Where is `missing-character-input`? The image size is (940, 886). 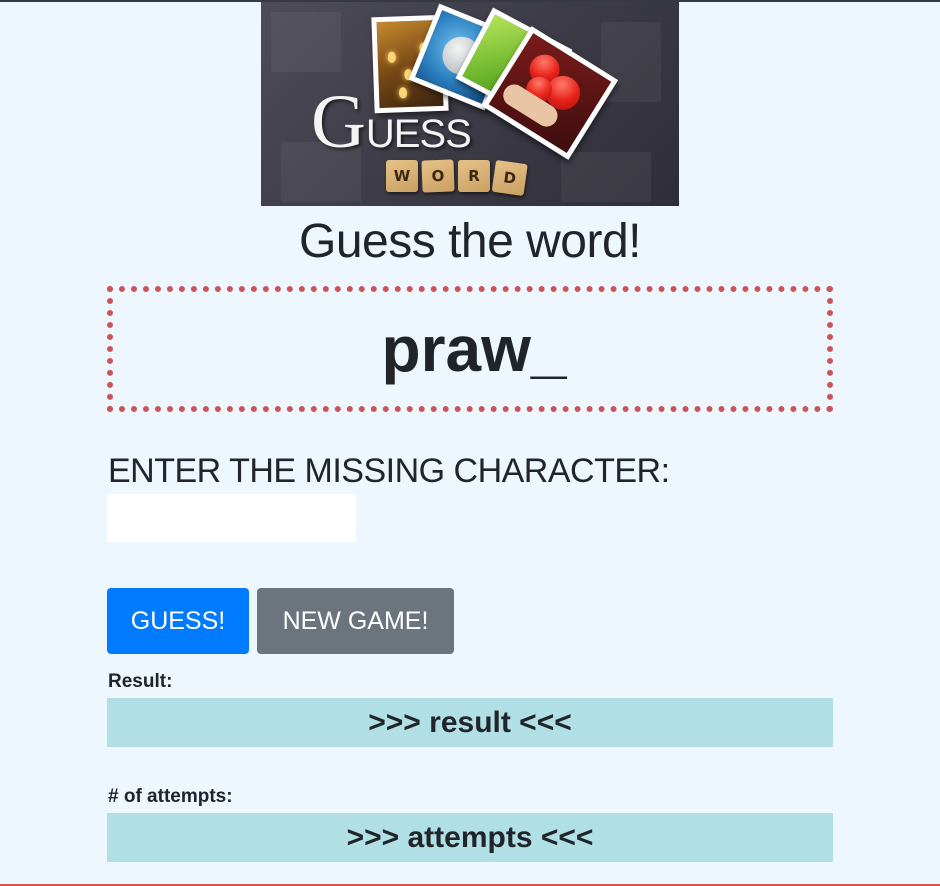 missing-character-input is located at coordinates (231, 518).